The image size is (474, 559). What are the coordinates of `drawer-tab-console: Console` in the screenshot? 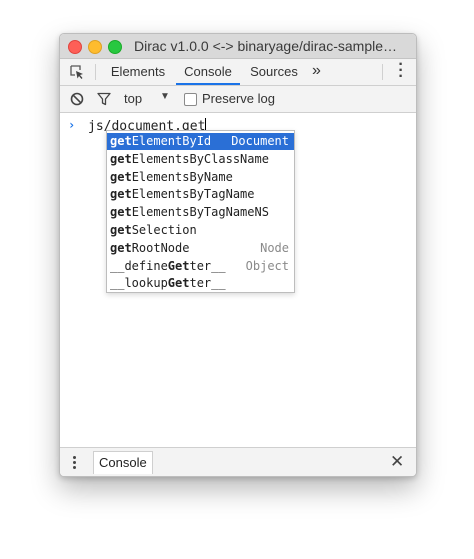 It's located at (123, 462).